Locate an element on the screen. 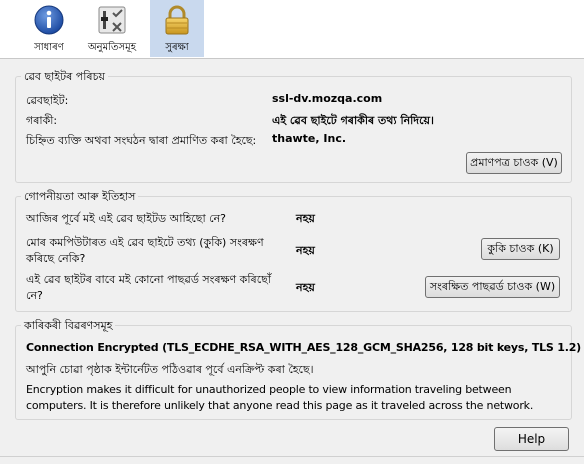 The width and height of the screenshot is (584, 464). identity-legend: ৱেব ছাইটৰ পৰিচয় is located at coordinates (65, 77).